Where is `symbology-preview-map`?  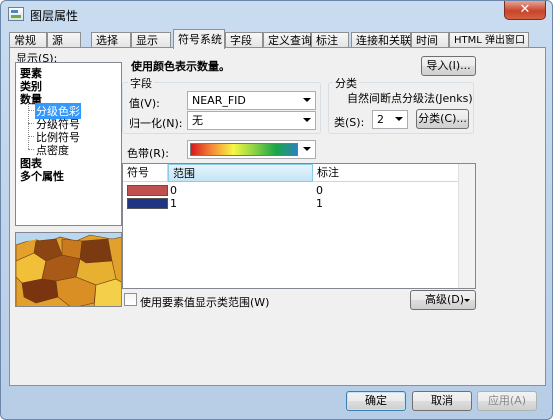
symbology-preview-map is located at coordinates (68, 269).